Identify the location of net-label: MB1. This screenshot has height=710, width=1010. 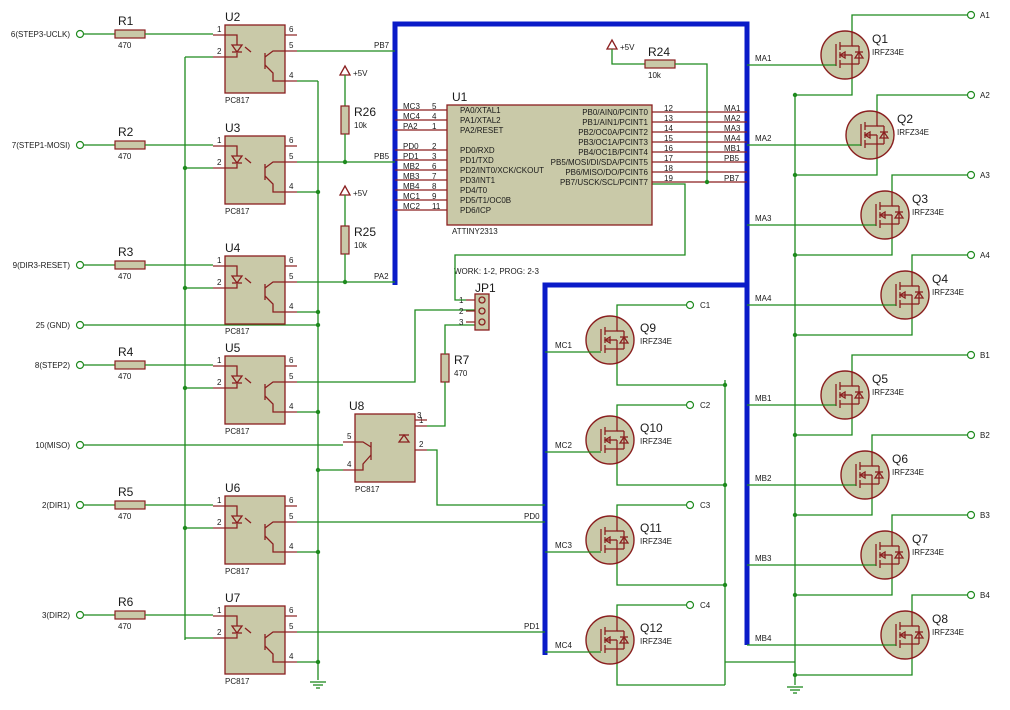
(732, 148).